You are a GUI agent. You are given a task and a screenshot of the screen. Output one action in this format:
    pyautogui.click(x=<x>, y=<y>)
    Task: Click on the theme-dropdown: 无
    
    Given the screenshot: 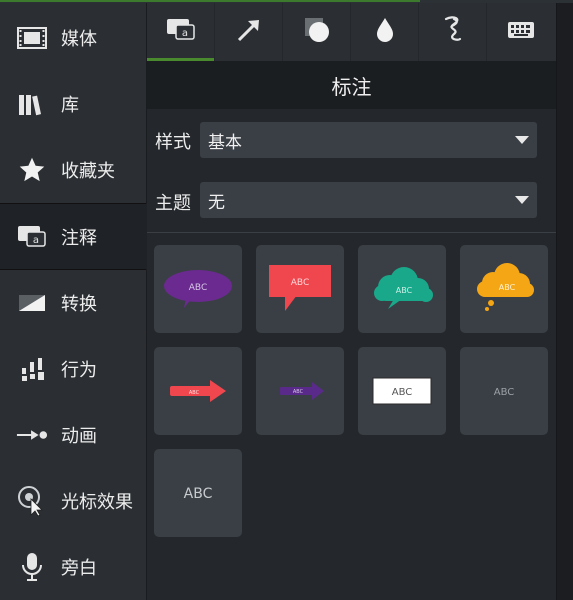 What is the action you would take?
    pyautogui.click(x=368, y=200)
    